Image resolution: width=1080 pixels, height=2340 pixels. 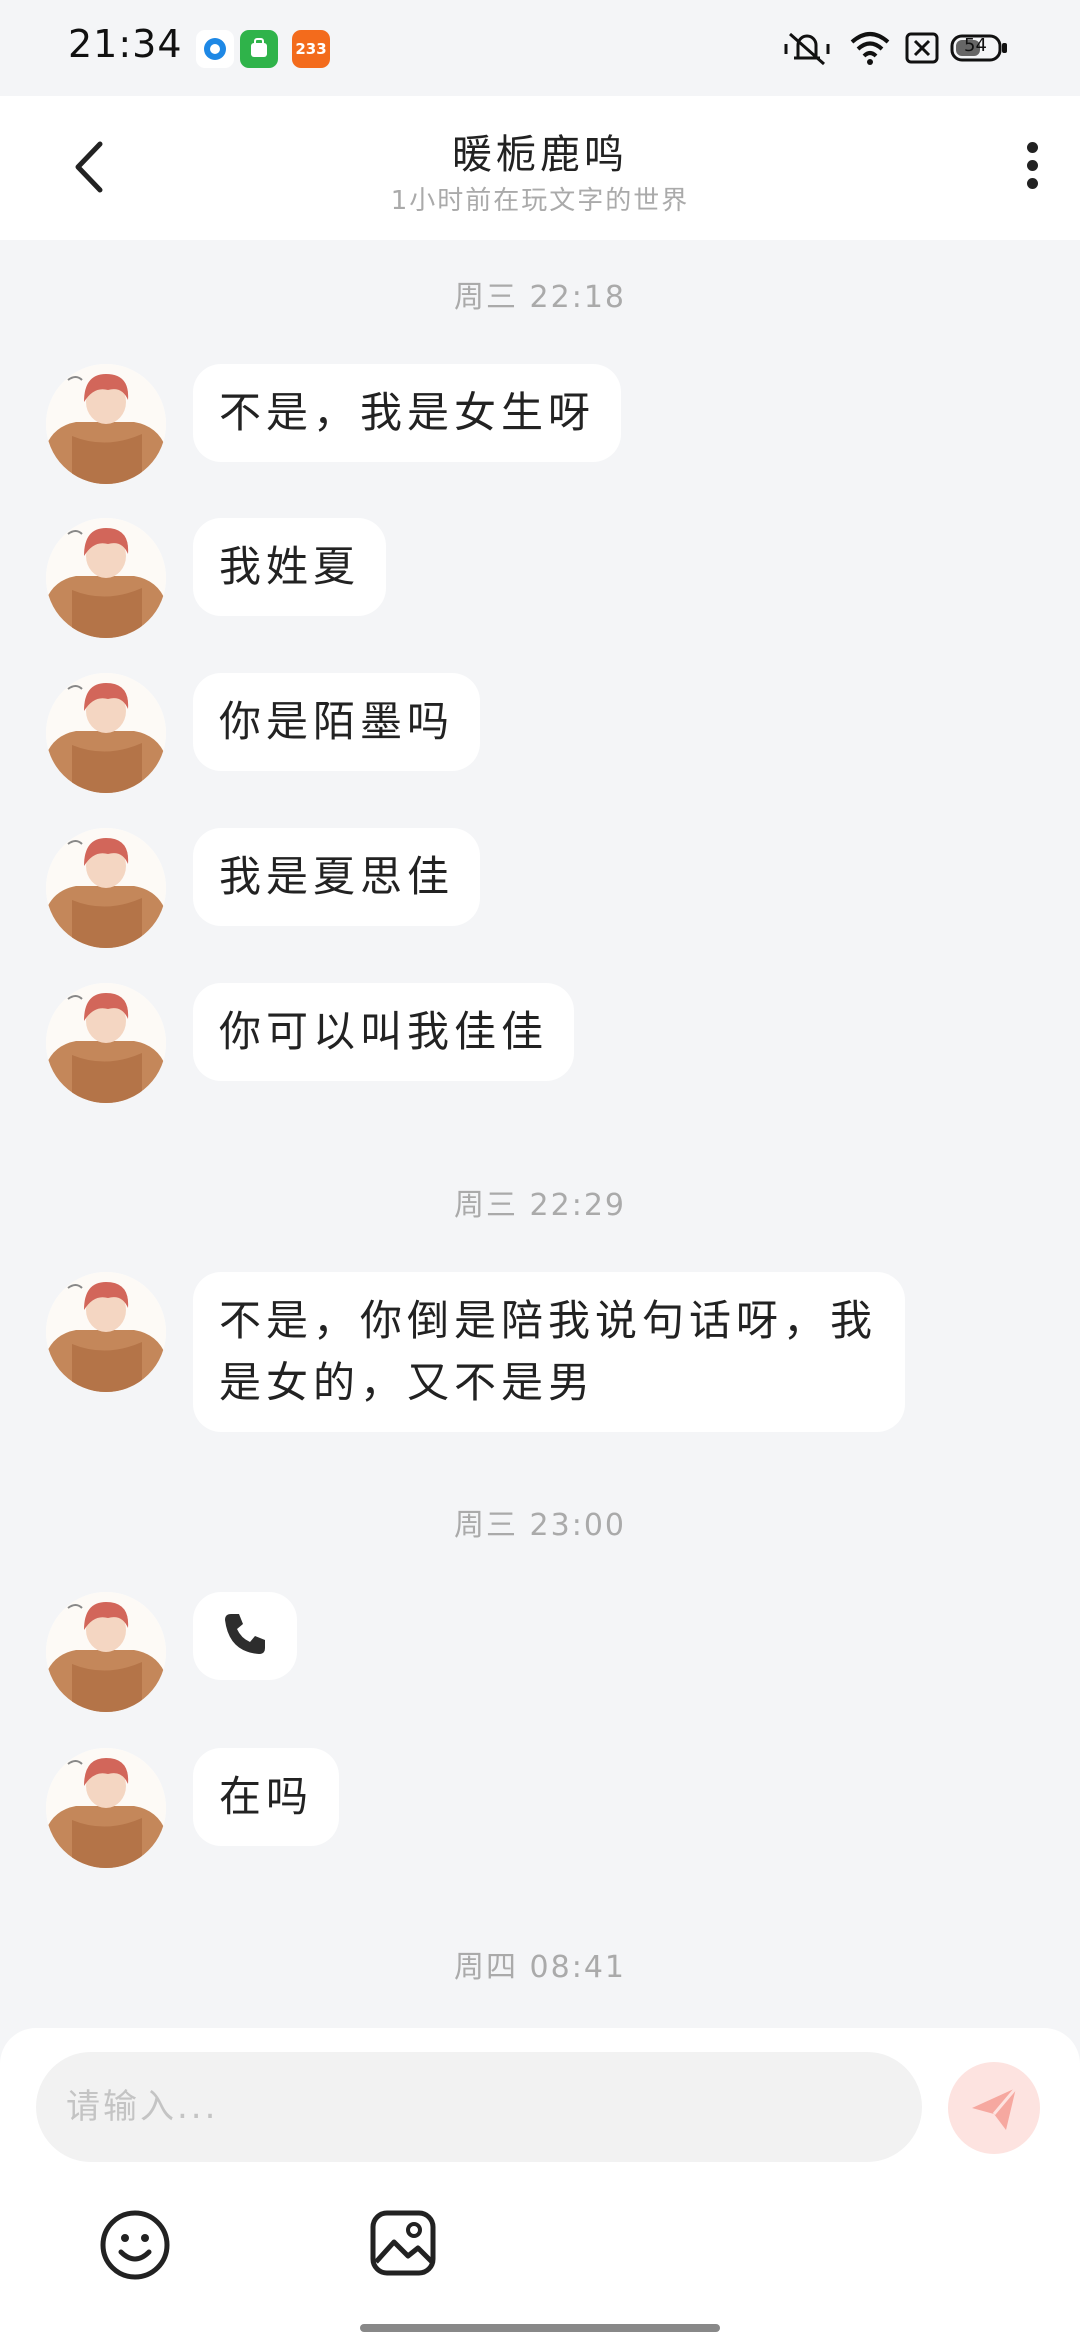 I want to click on smiley-icon, so click(x=135, y=2245).